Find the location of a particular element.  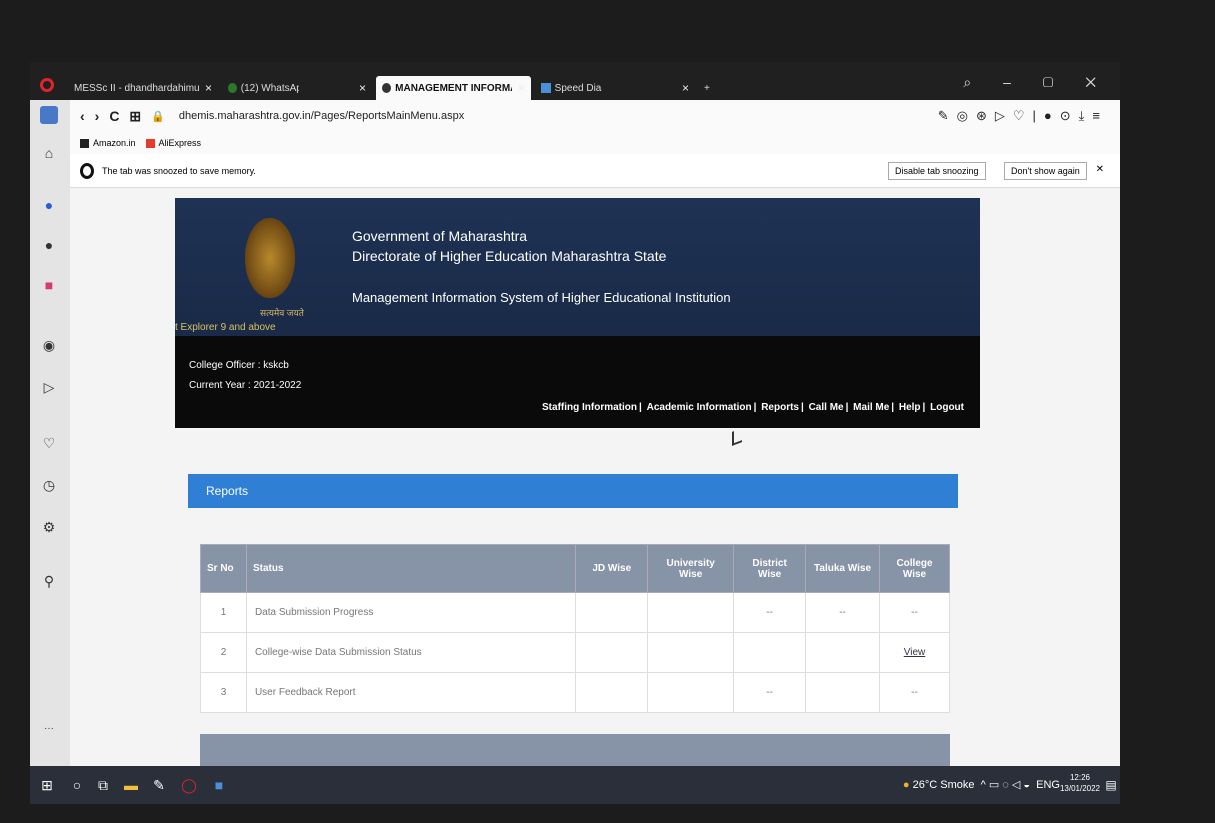

heart-icon: ♡ is located at coordinates (49, 443).